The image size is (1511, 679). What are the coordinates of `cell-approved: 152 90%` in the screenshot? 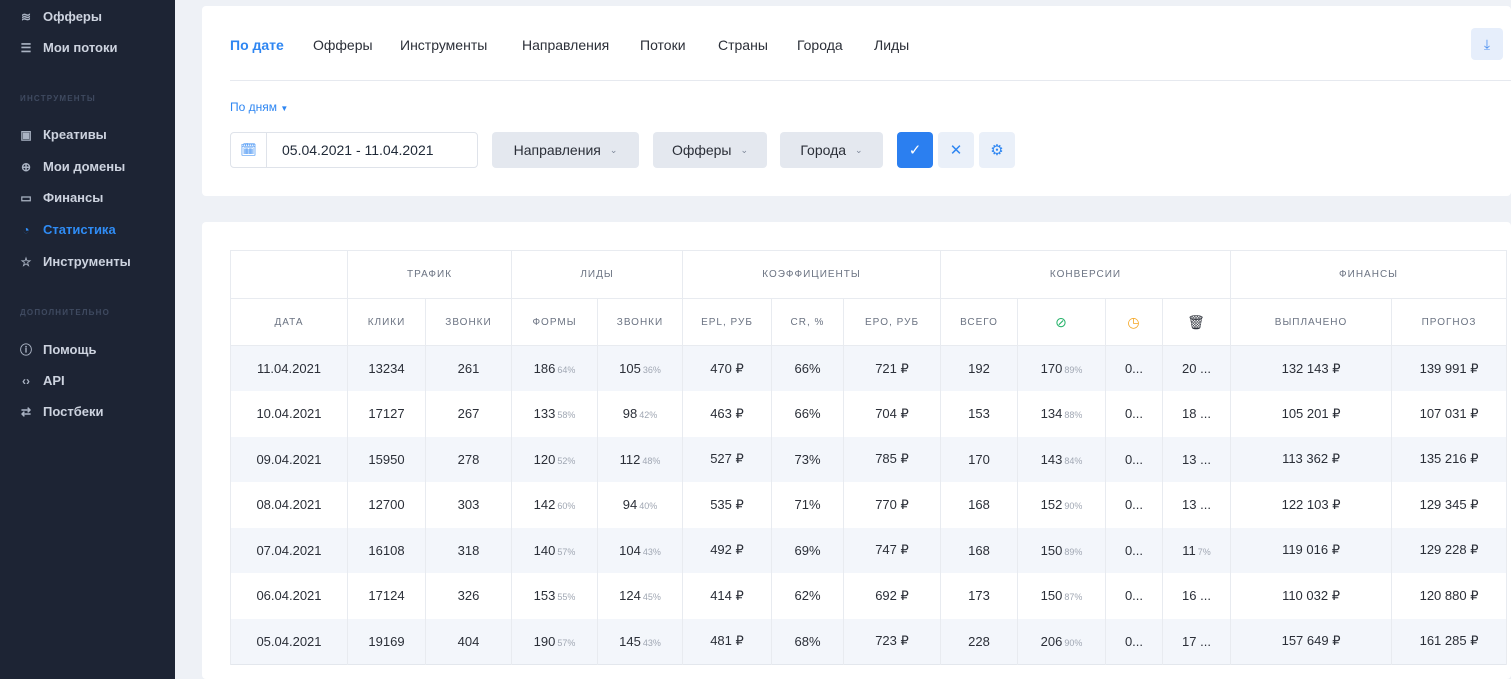 It's located at (1061, 505).